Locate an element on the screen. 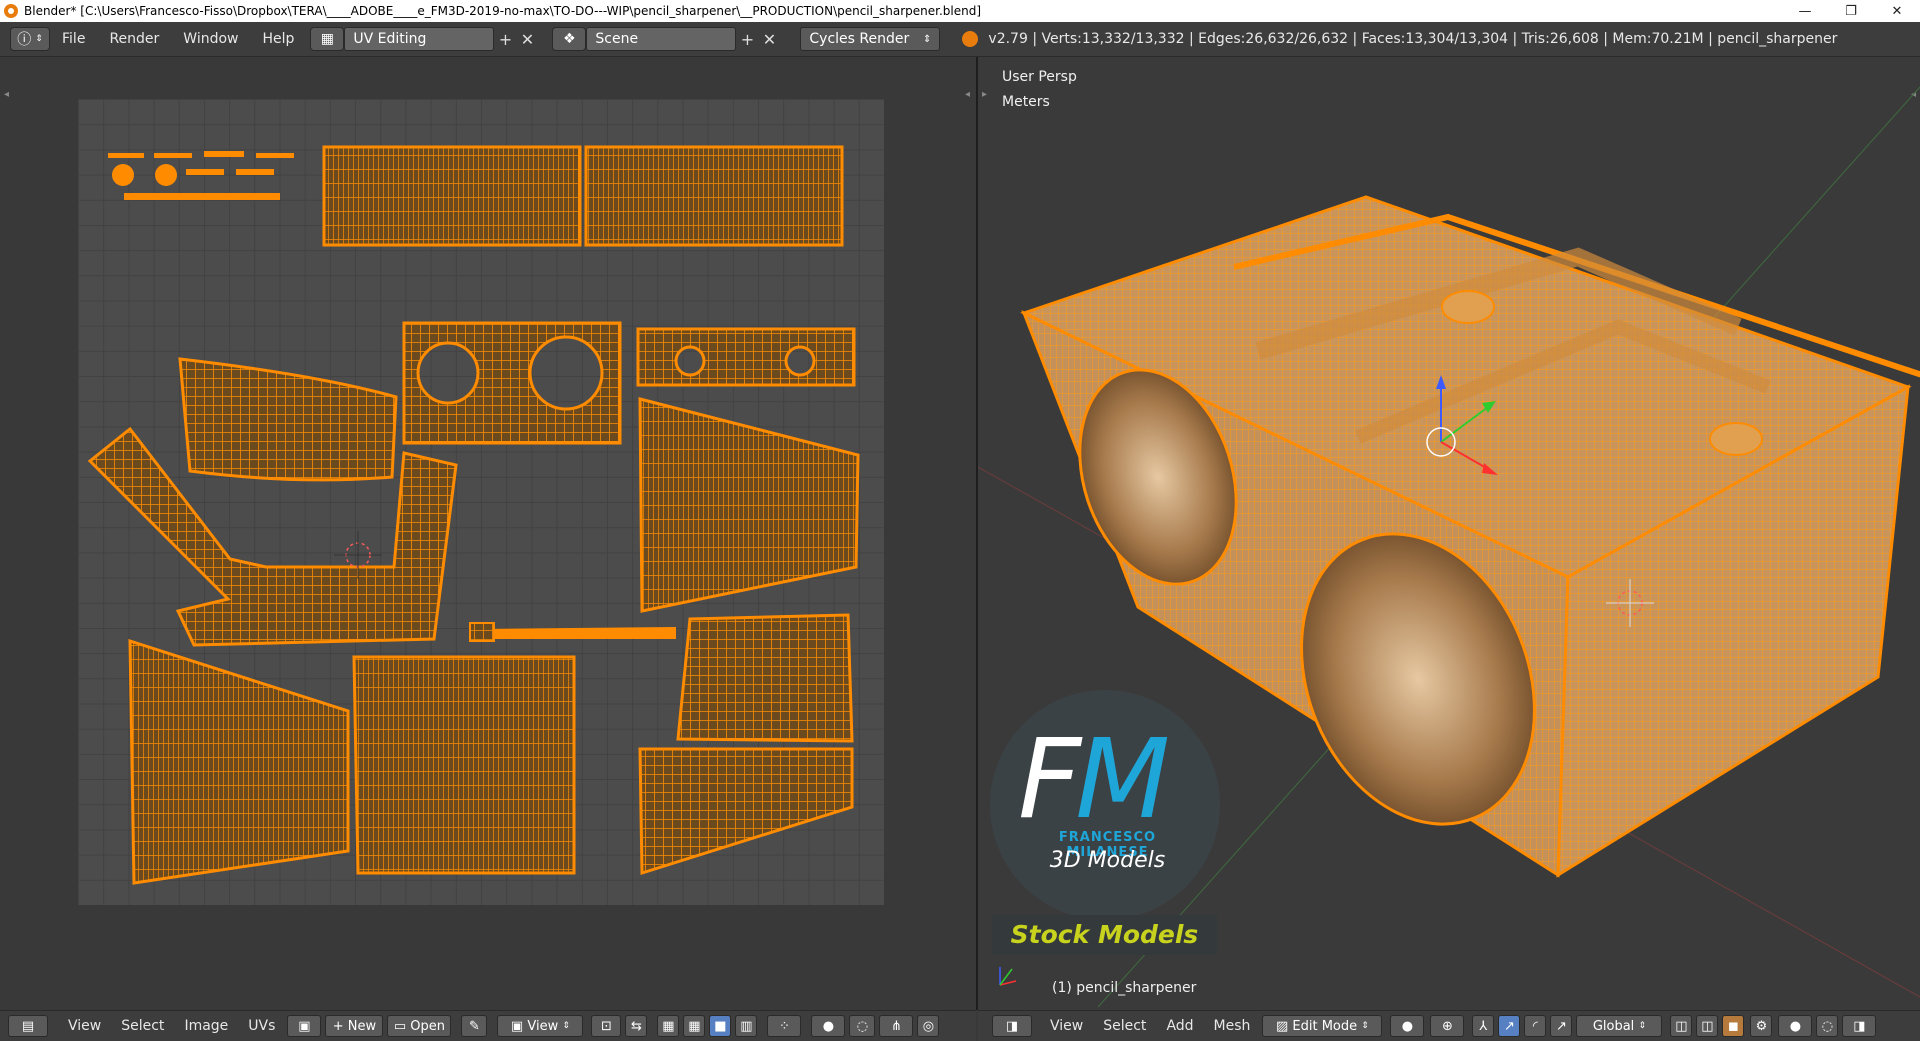 The height and width of the screenshot is (1041, 1920). 3d-snap-element-icon: ◨ is located at coordinates (1859, 1026).